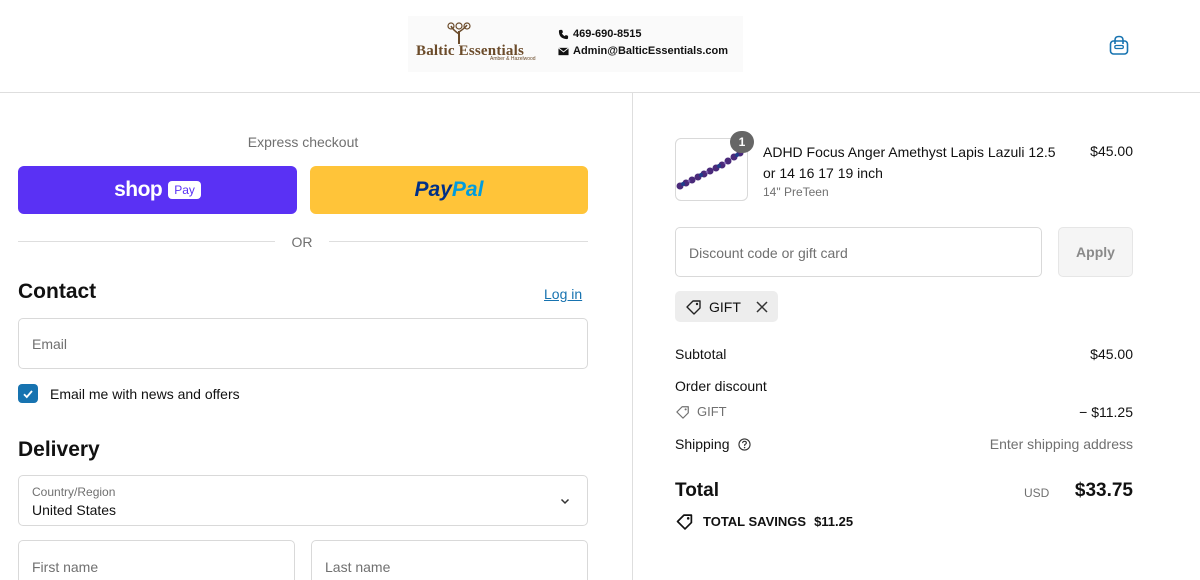 The height and width of the screenshot is (580, 1200). I want to click on paypal-button: Pay Pal, so click(449, 190).